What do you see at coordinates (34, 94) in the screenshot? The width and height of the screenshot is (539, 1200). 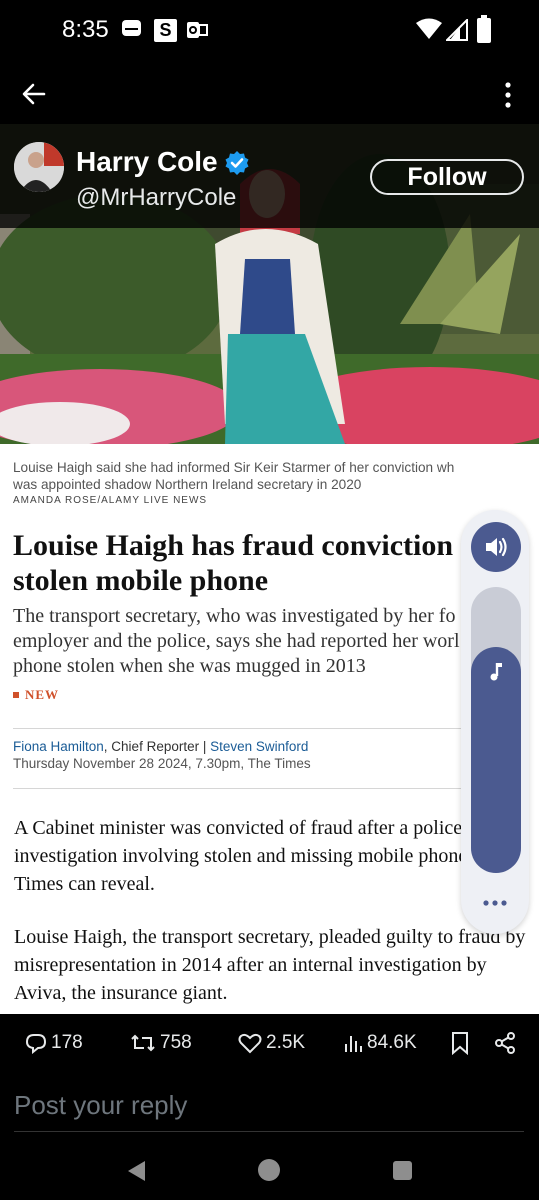 I see `back-arrow-icon` at bounding box center [34, 94].